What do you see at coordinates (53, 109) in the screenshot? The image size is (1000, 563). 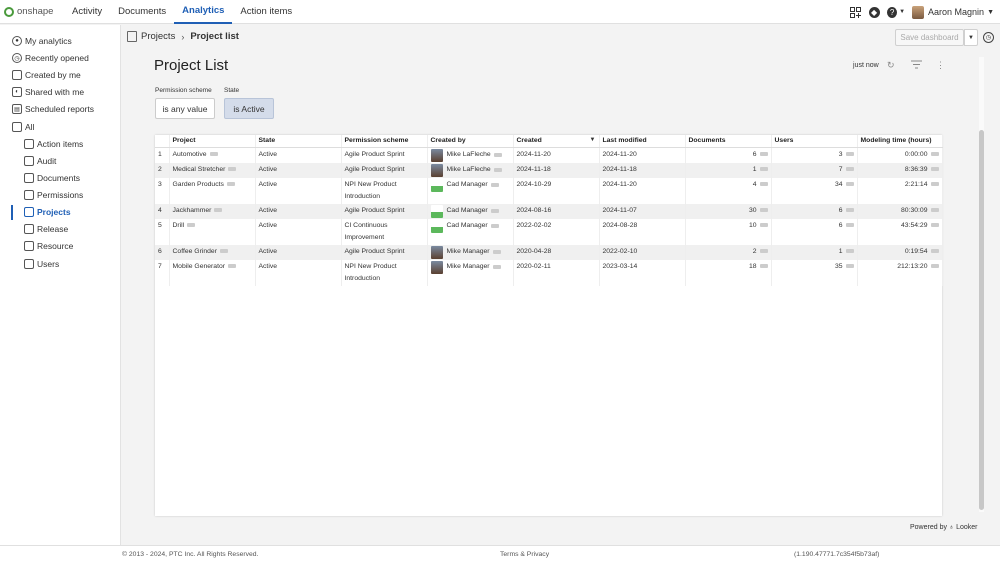 I see `sidebar-item-scheduled-reports: ▤ Scheduled reports` at bounding box center [53, 109].